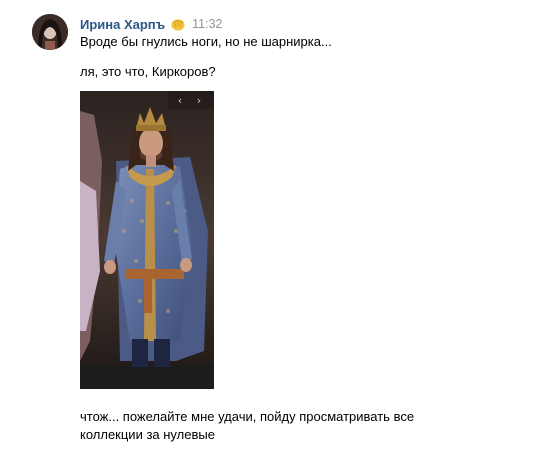 This screenshot has height=450, width=541. What do you see at coordinates (180, 100) in the screenshot?
I see `chevron-left-icon: ‹` at bounding box center [180, 100].